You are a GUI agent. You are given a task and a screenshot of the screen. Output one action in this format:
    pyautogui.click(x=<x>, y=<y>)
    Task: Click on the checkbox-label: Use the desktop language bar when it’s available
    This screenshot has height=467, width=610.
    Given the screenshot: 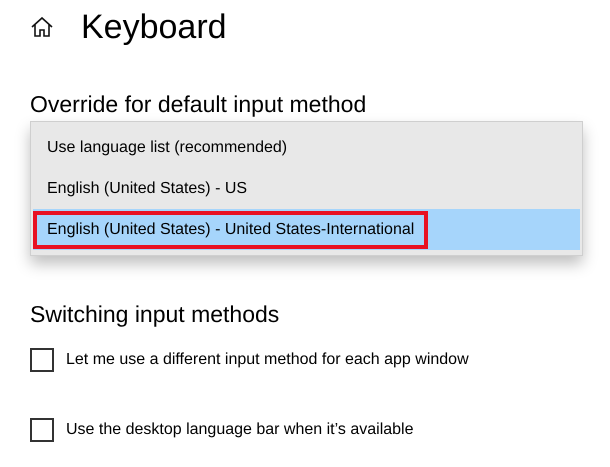 What is the action you would take?
    pyautogui.click(x=240, y=430)
    